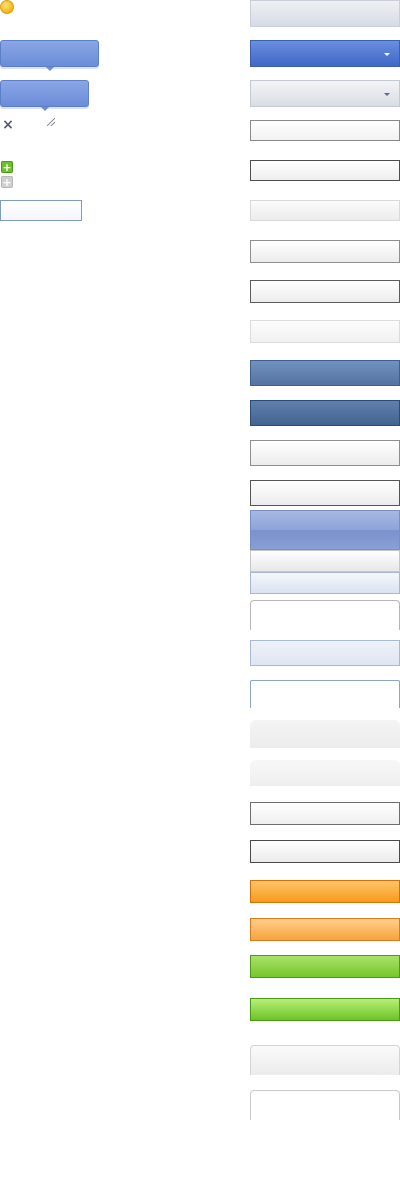 The height and width of the screenshot is (1201, 400). I want to click on window-frame-gray, so click(325, 1060).